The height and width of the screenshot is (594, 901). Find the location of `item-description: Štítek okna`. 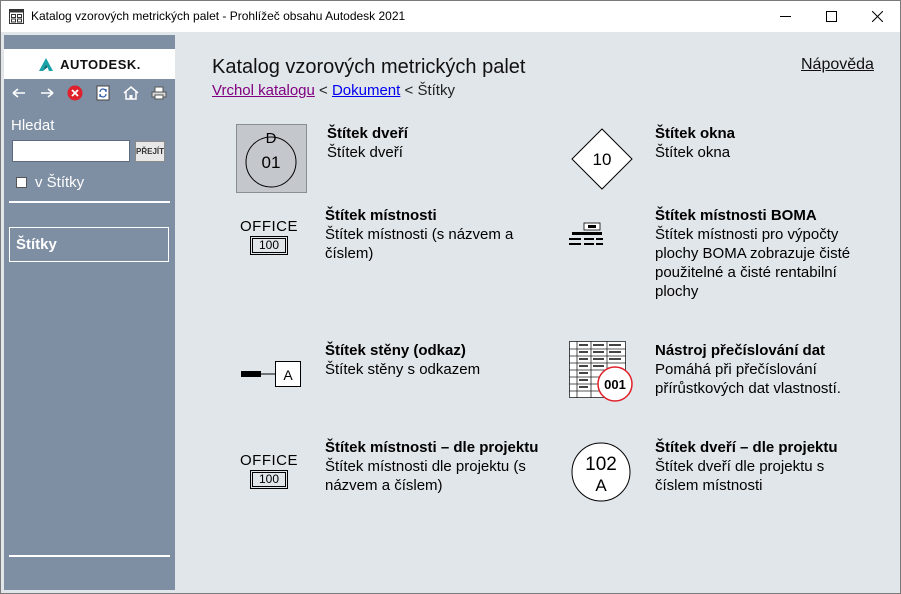

item-description: Štítek okna is located at coordinates (693, 152).